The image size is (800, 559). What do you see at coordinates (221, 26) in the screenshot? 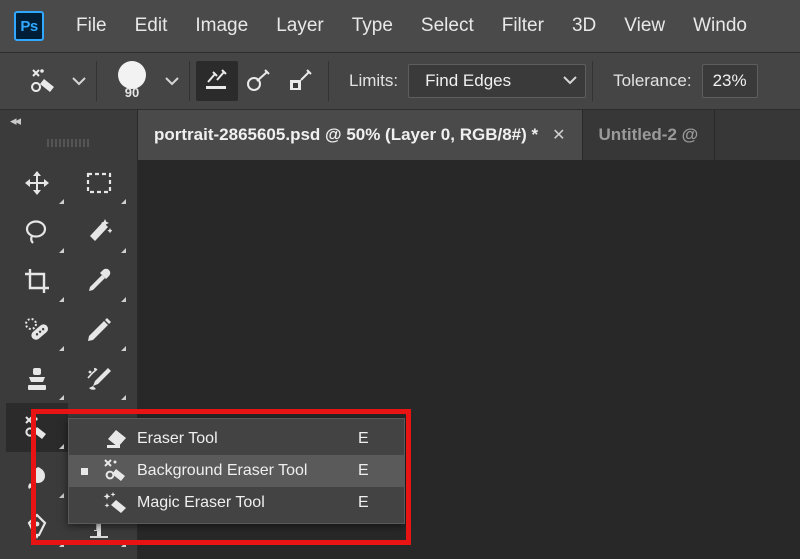
I see `menu-item-image: Image` at bounding box center [221, 26].